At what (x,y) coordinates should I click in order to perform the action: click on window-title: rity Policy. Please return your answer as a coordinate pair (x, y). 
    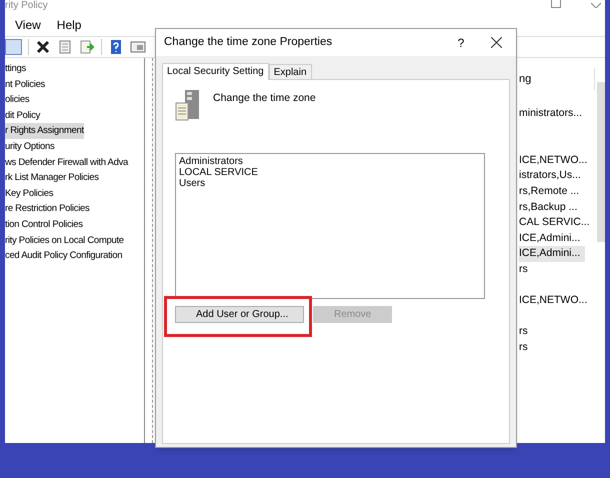
    Looking at the image, I should click on (26, 6).